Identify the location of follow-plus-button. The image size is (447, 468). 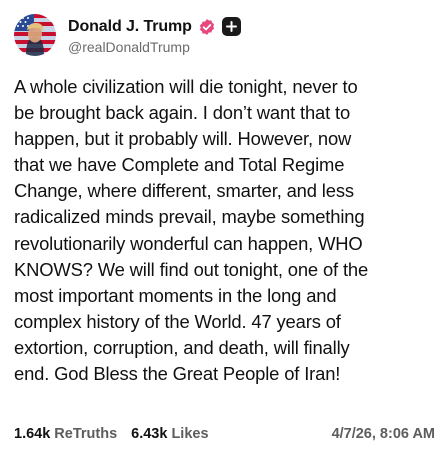
(231, 26).